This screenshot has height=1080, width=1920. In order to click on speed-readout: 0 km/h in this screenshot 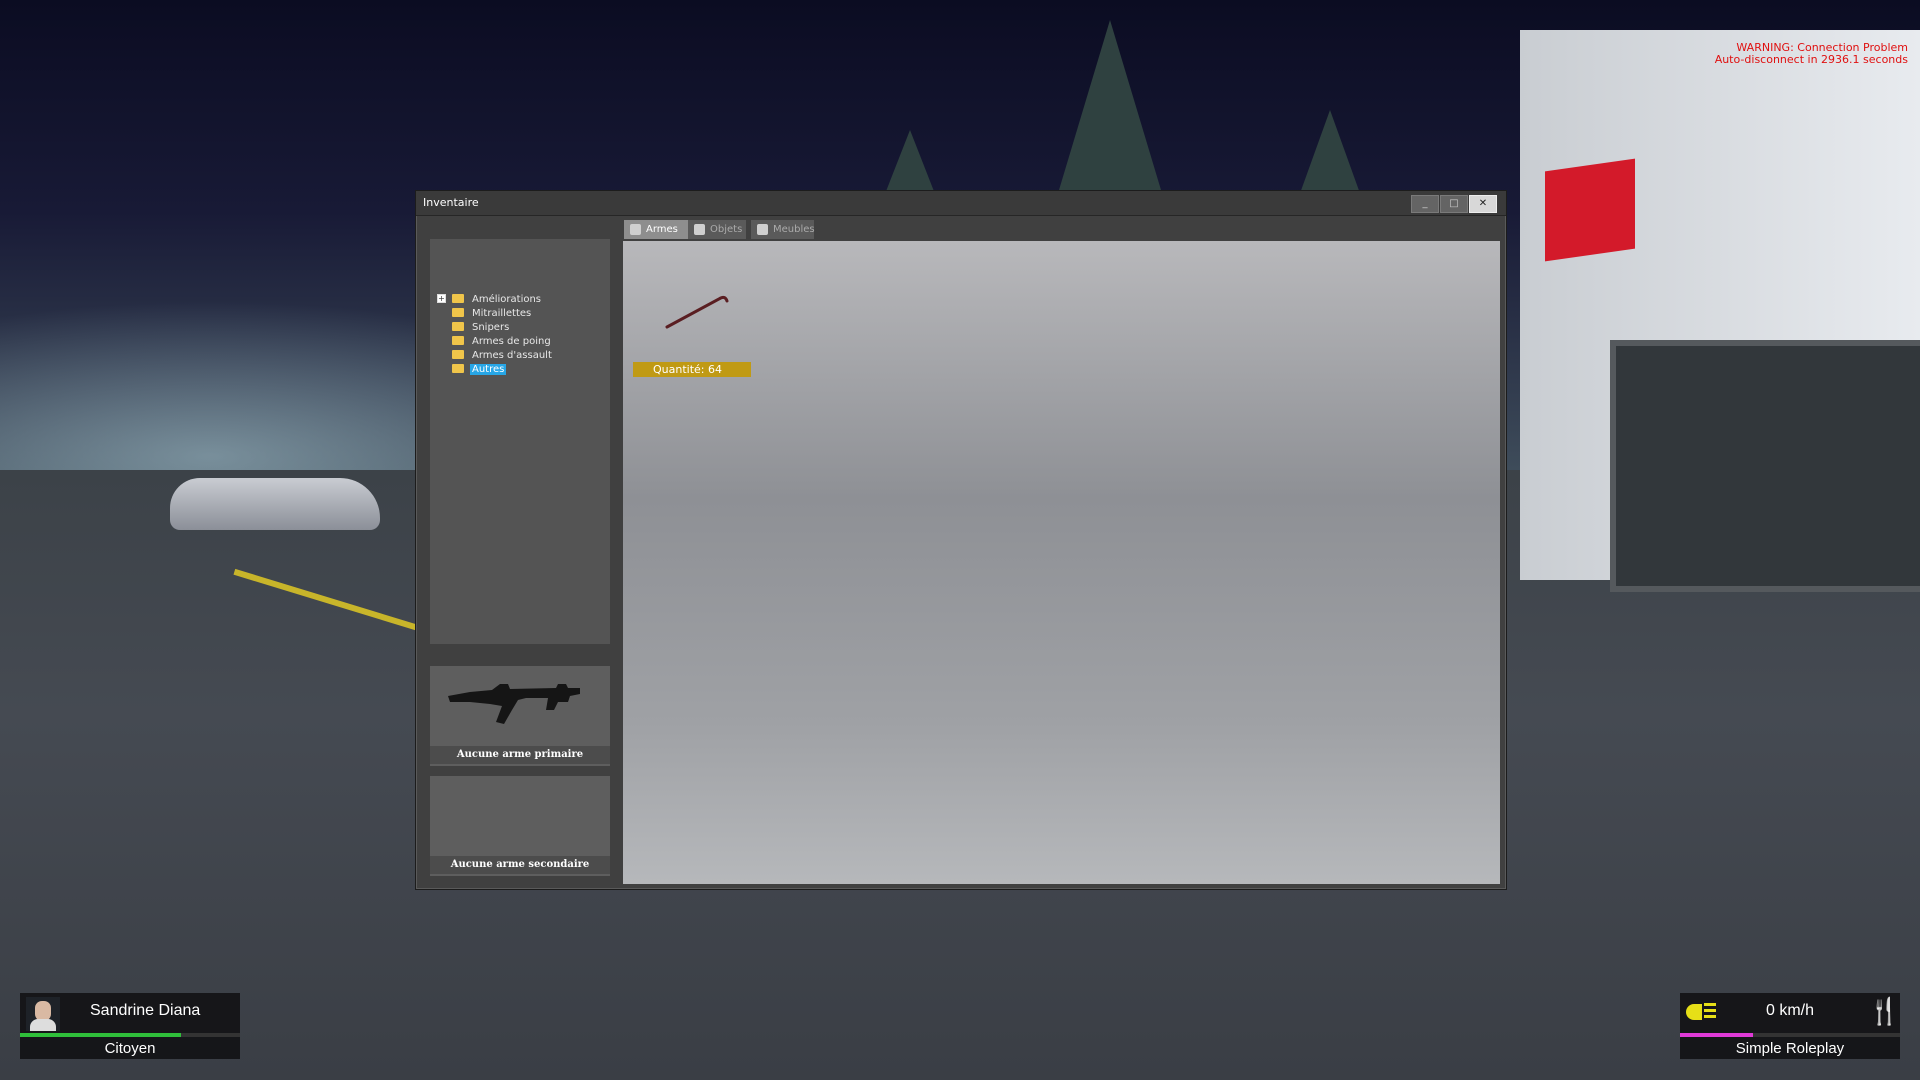, I will do `click(1789, 1010)`.